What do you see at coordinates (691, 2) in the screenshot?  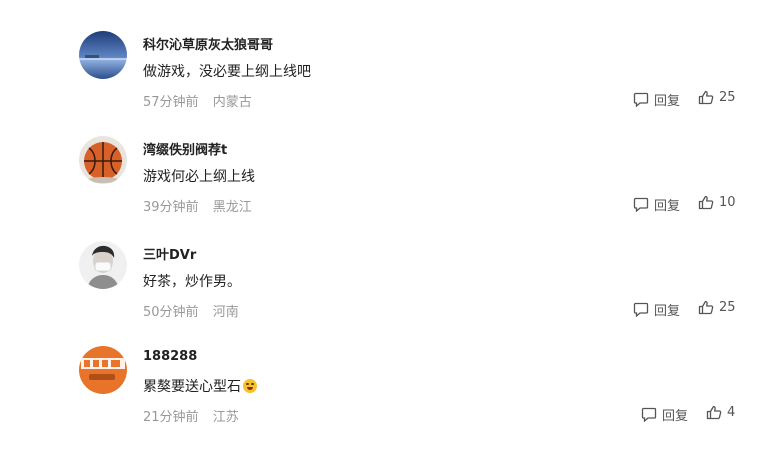 I see `previous-comment-actions-cut: ▭ ▭` at bounding box center [691, 2].